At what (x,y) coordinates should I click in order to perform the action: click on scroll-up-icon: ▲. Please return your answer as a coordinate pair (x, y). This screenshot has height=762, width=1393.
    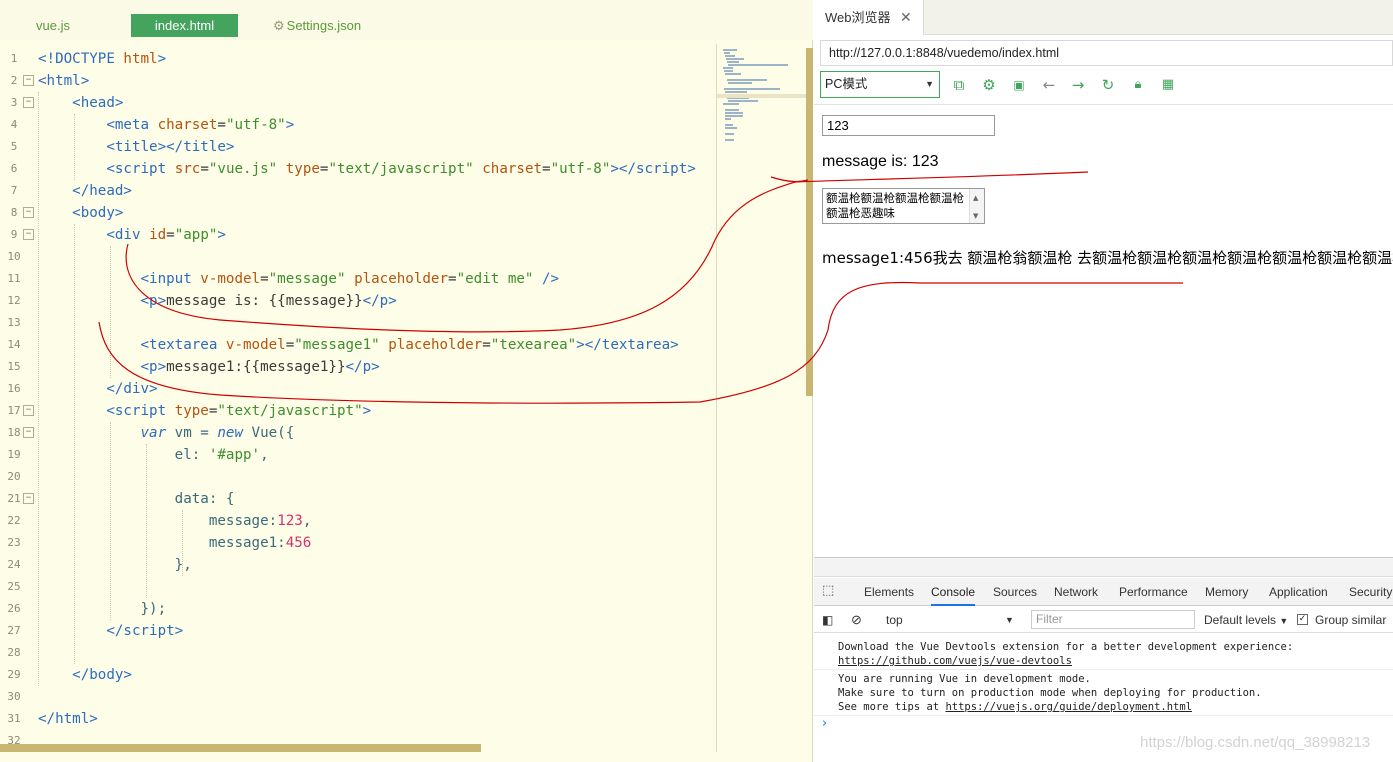
    Looking at the image, I should click on (975, 198).